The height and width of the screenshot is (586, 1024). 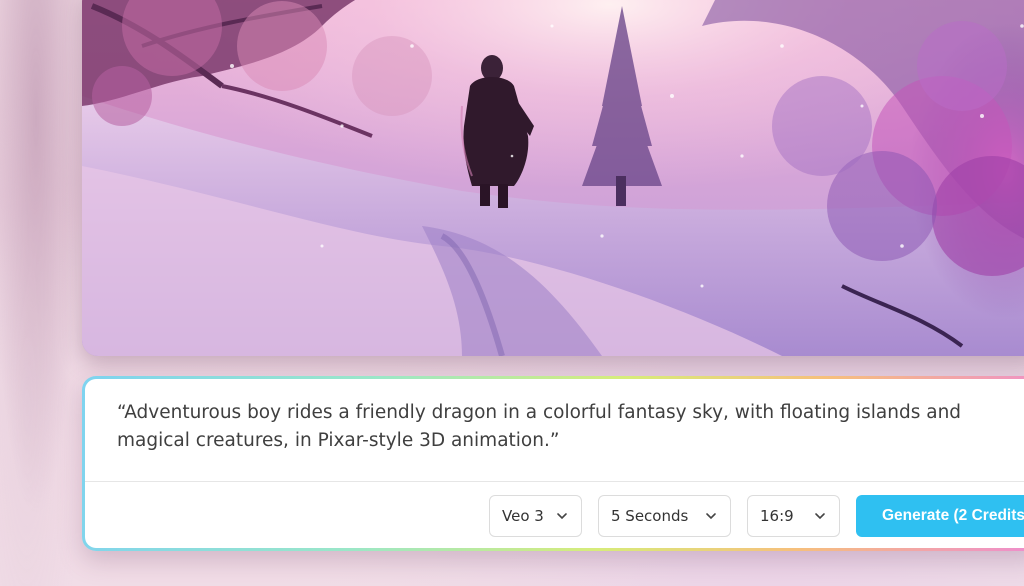 I want to click on model-select-value: Veo 3, so click(x=523, y=516).